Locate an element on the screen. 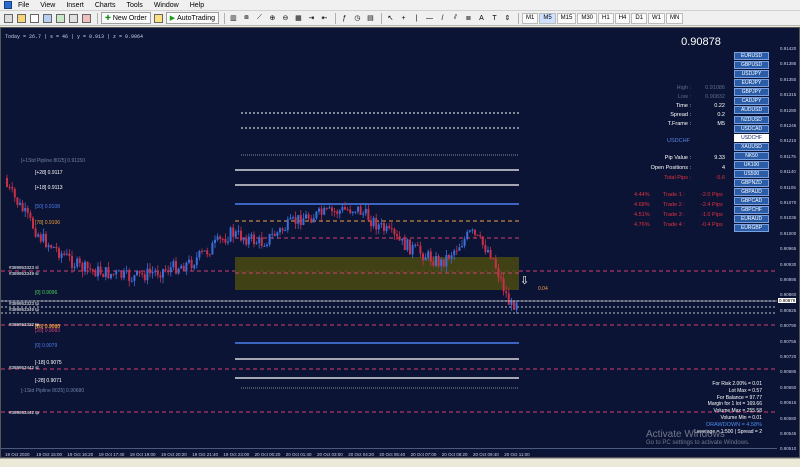 Image resolution: width=800 pixels, height=467 pixels. menu-tools: Tools is located at coordinates (134, 5).